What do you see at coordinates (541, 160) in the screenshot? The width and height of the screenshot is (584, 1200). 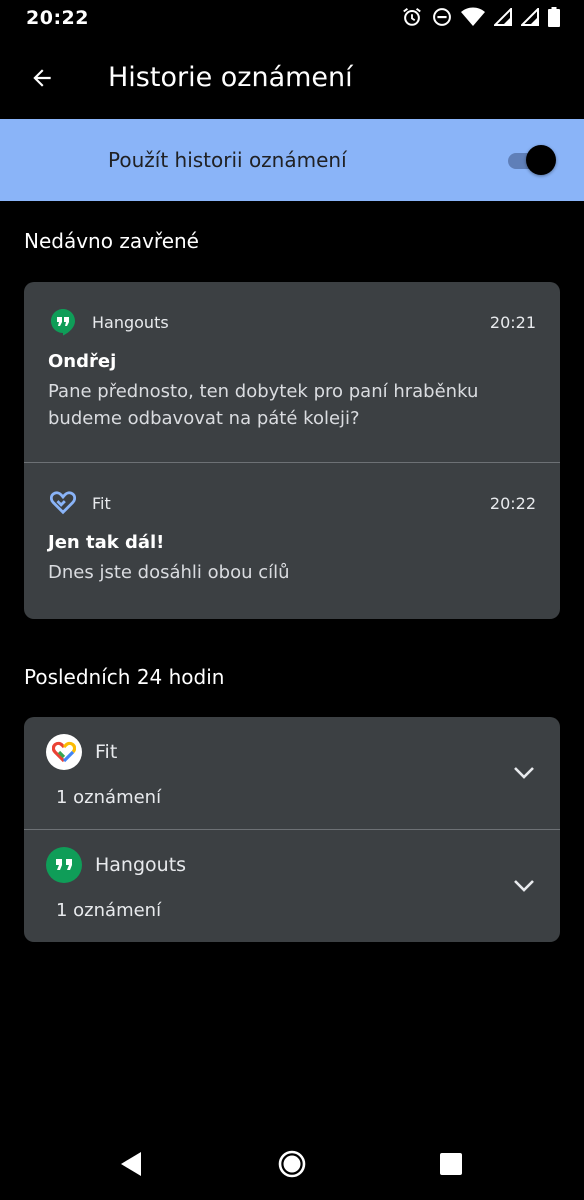 I see `switch-thumb` at bounding box center [541, 160].